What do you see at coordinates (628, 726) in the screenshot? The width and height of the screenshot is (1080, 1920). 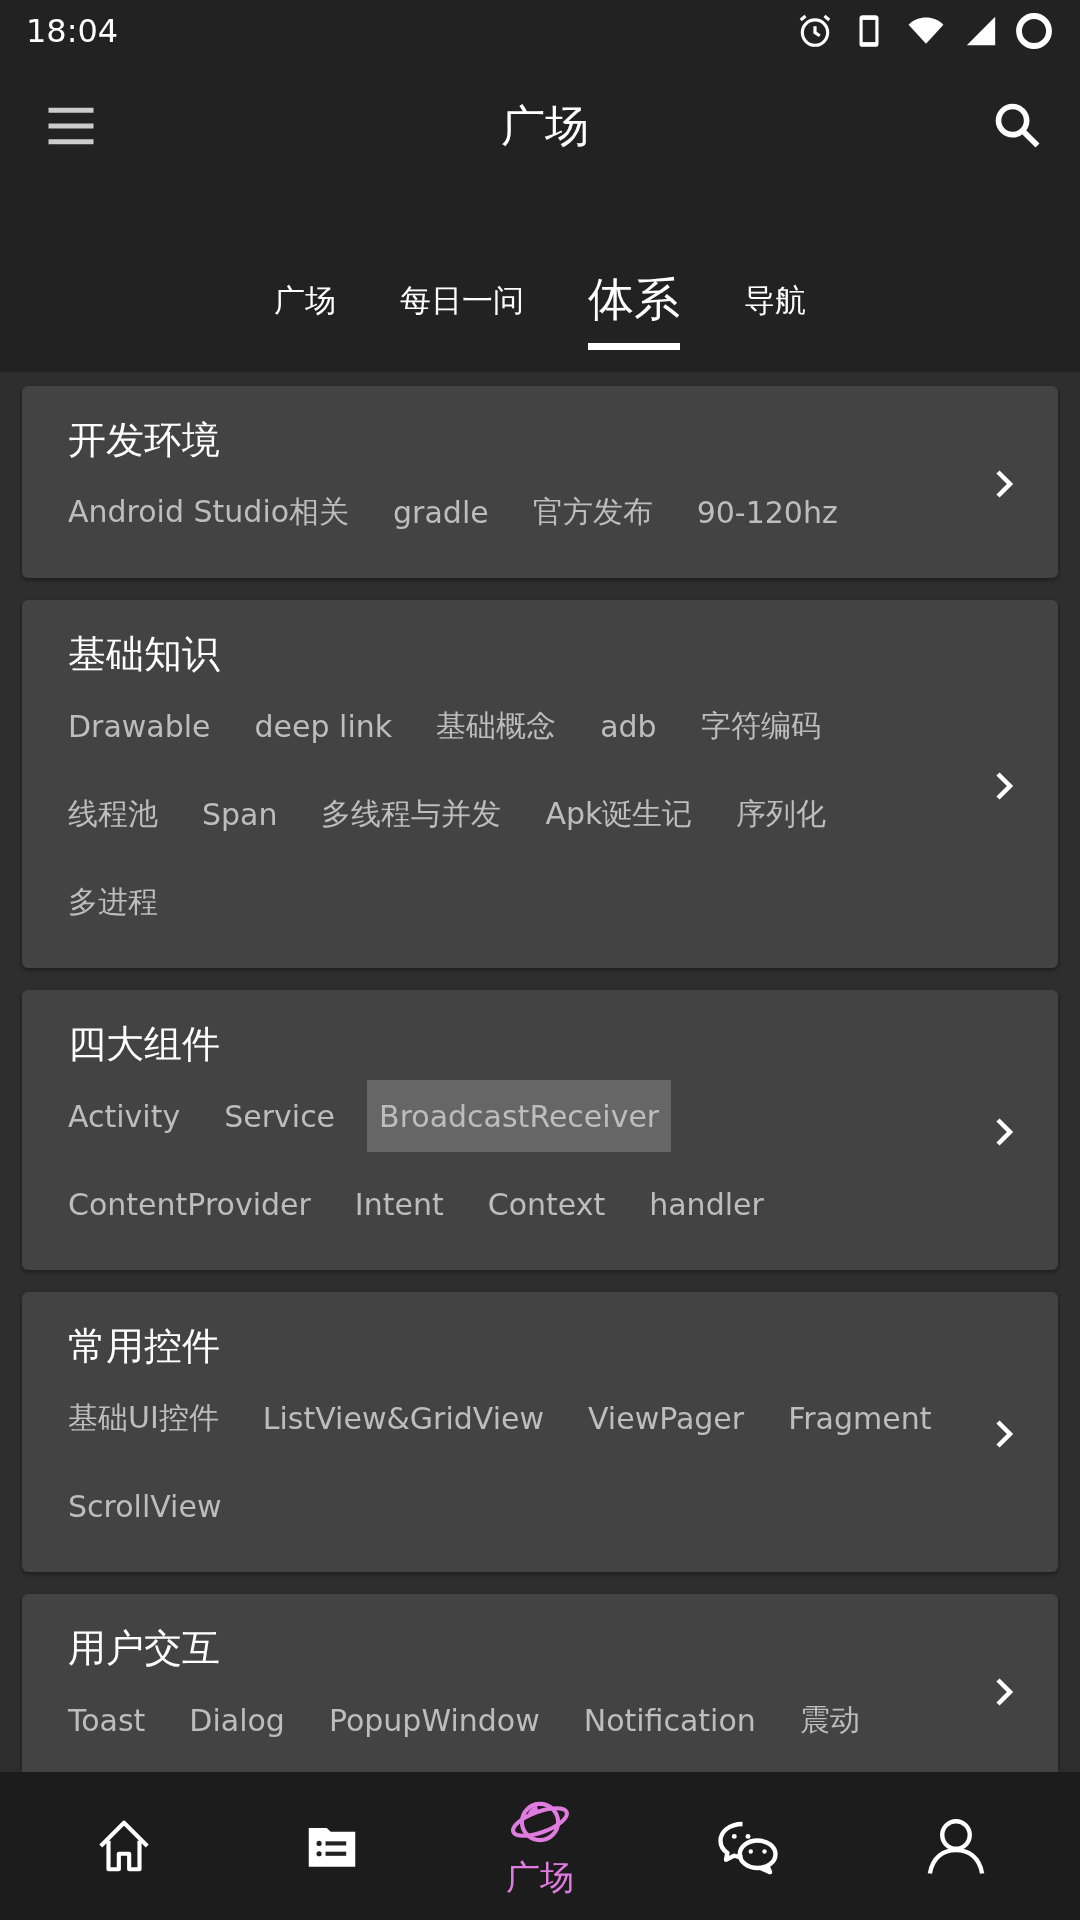 I see `tag-chip: adb` at bounding box center [628, 726].